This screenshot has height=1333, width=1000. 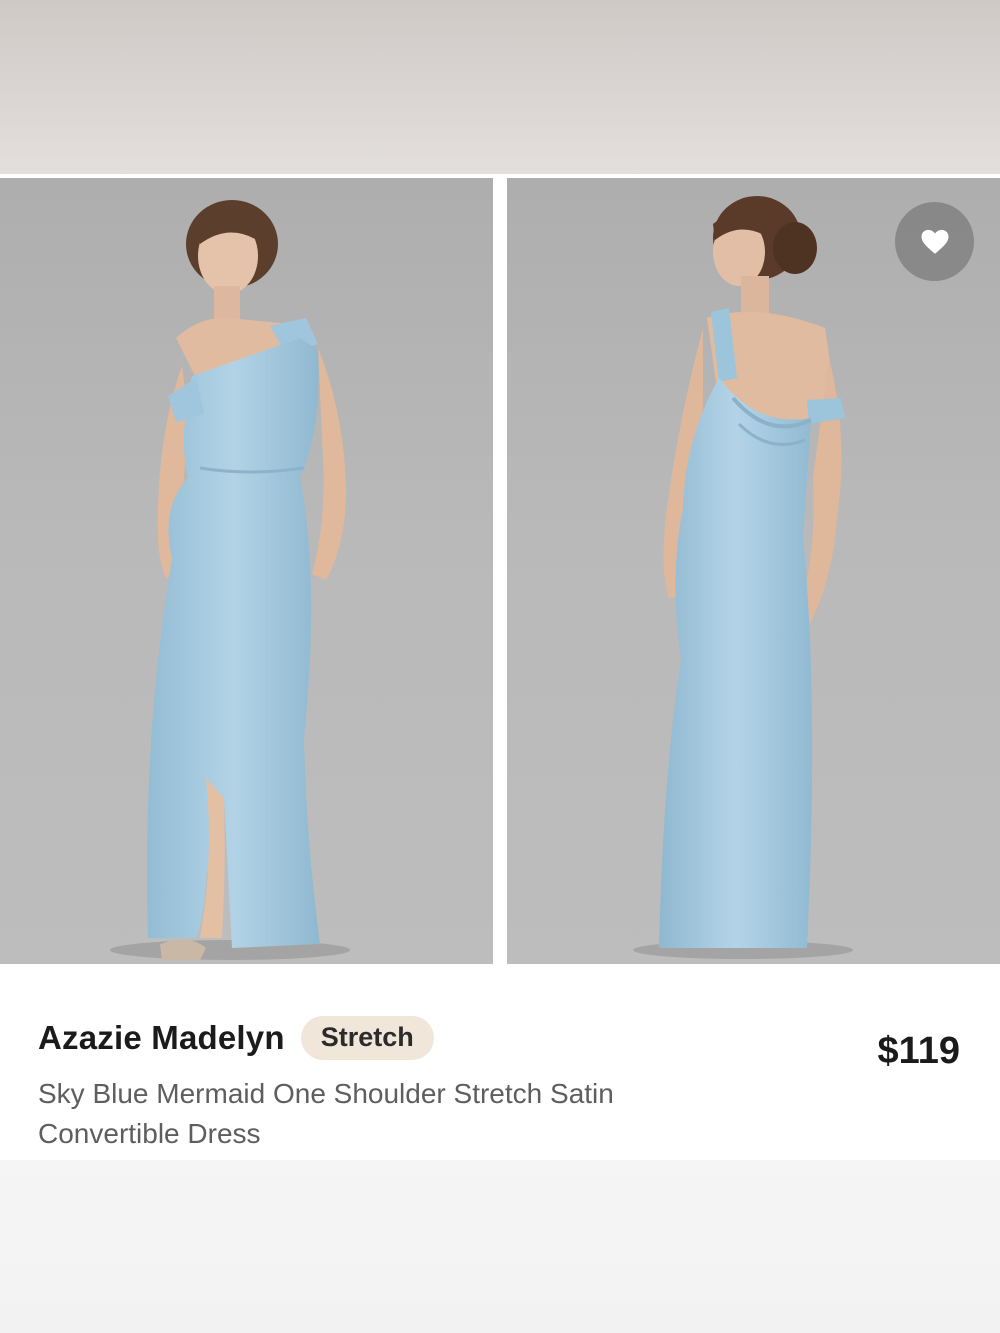 What do you see at coordinates (161, 1038) in the screenshot?
I see `product-name: Azazie Madelyn` at bounding box center [161, 1038].